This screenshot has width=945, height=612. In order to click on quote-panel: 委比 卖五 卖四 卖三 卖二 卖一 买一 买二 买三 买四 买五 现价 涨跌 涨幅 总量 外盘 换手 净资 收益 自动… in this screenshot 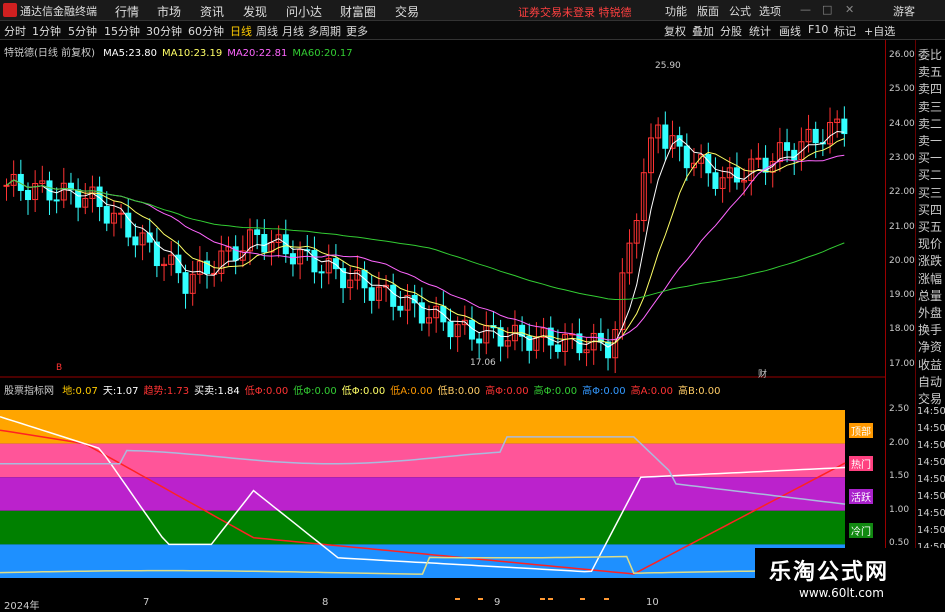, I will do `click(930, 320)`.